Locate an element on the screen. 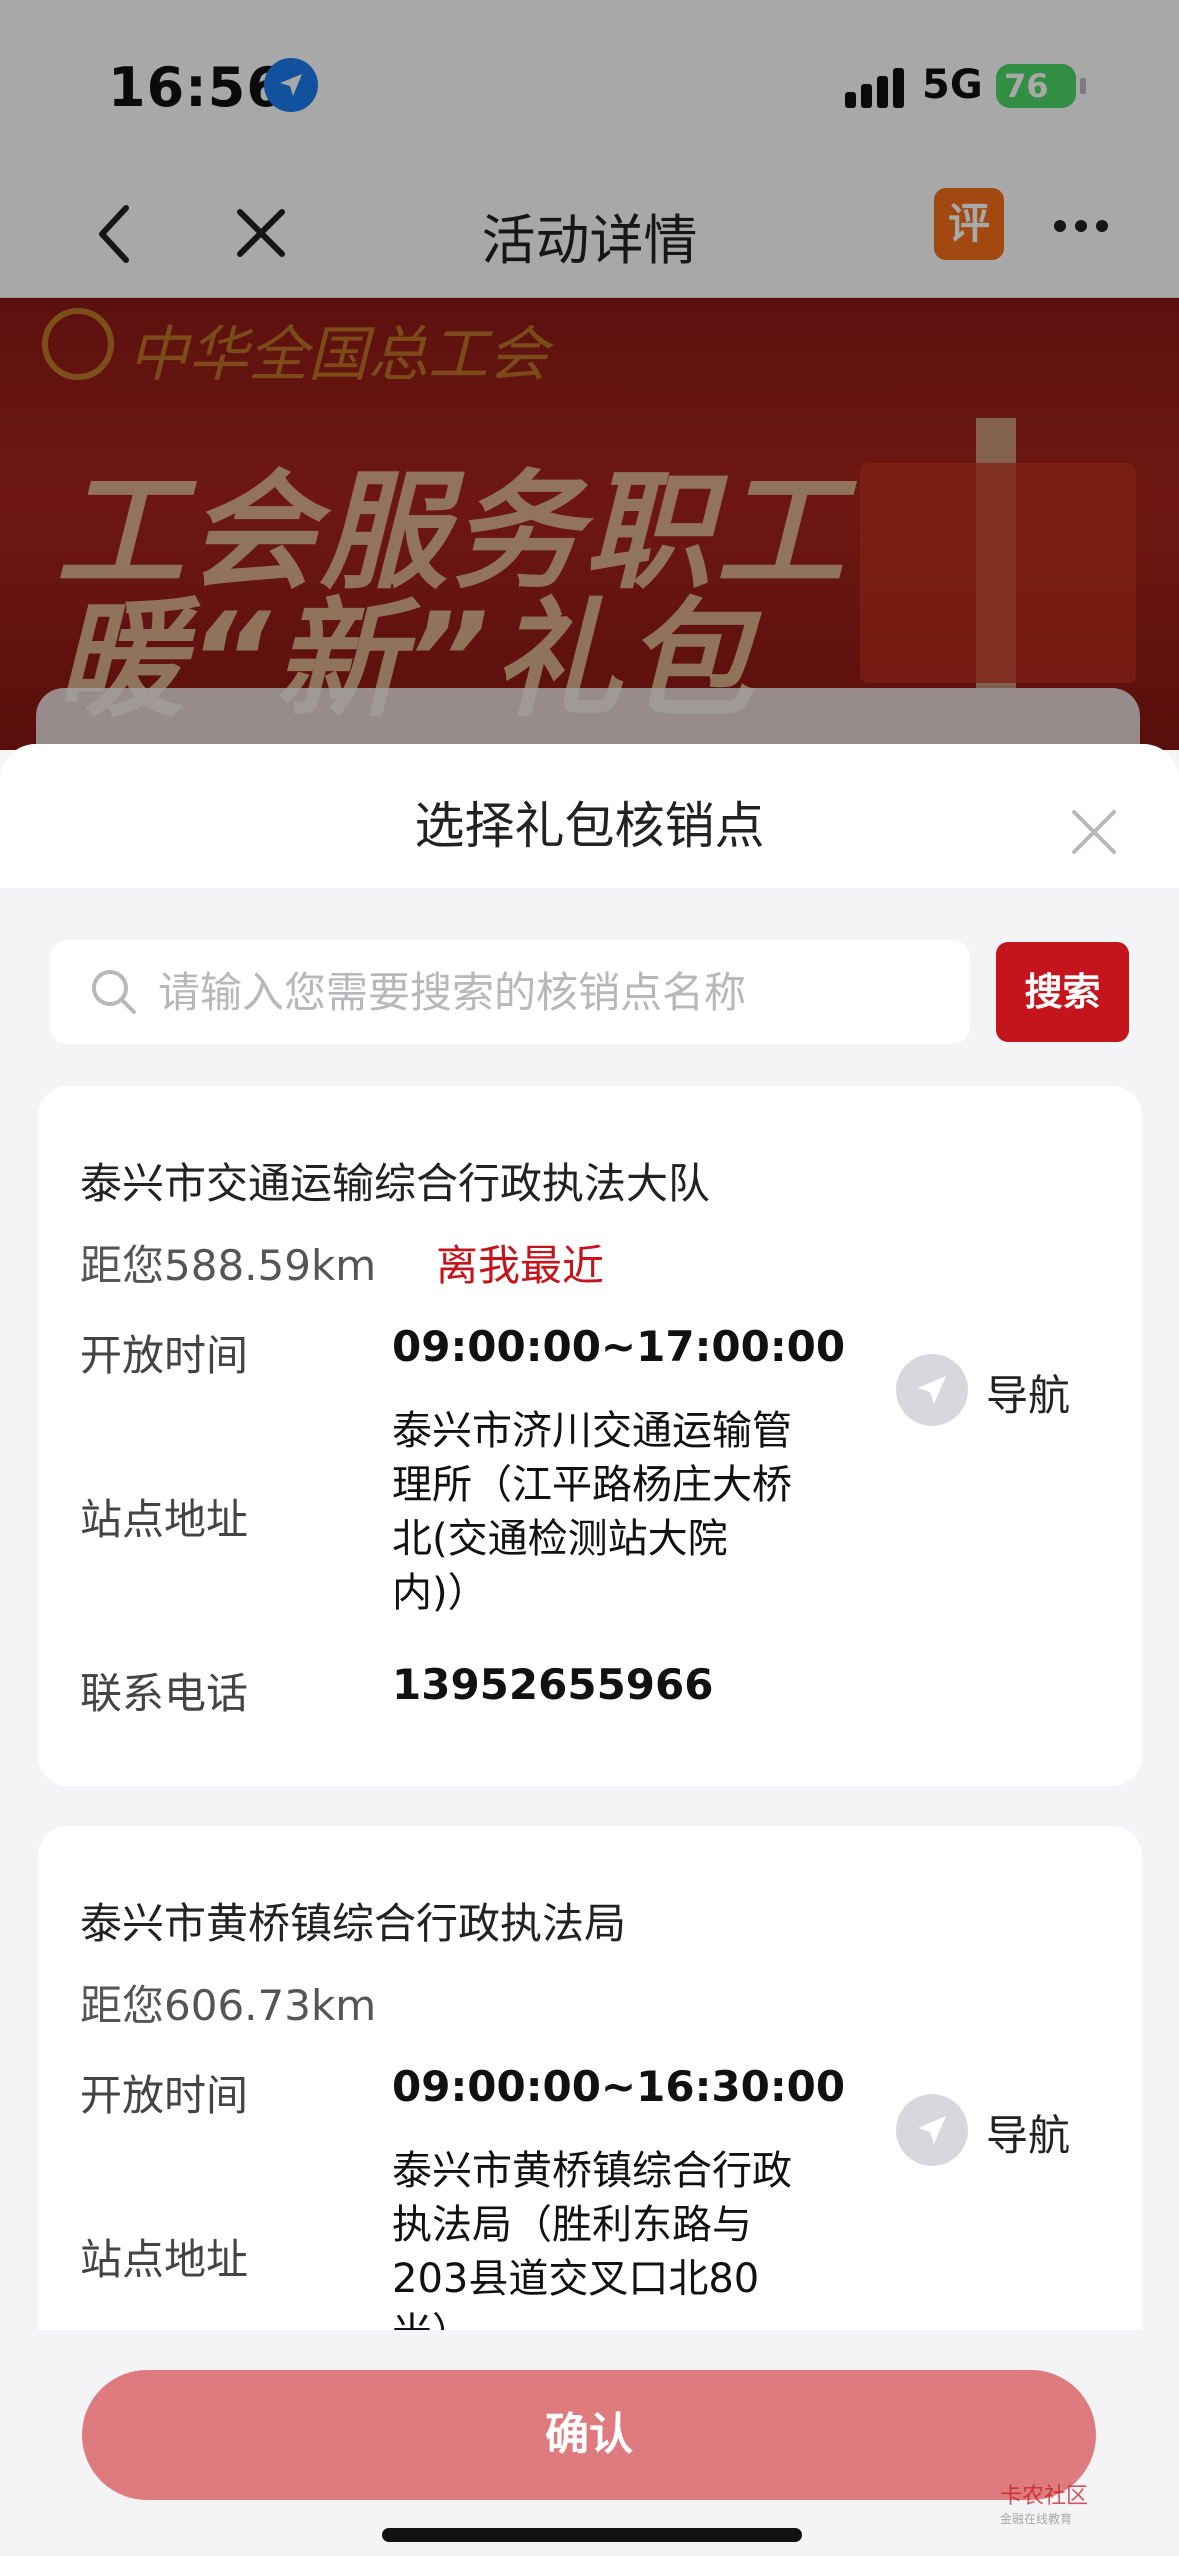 The height and width of the screenshot is (2556, 1179). search-button: 搜索 is located at coordinates (1062, 992).